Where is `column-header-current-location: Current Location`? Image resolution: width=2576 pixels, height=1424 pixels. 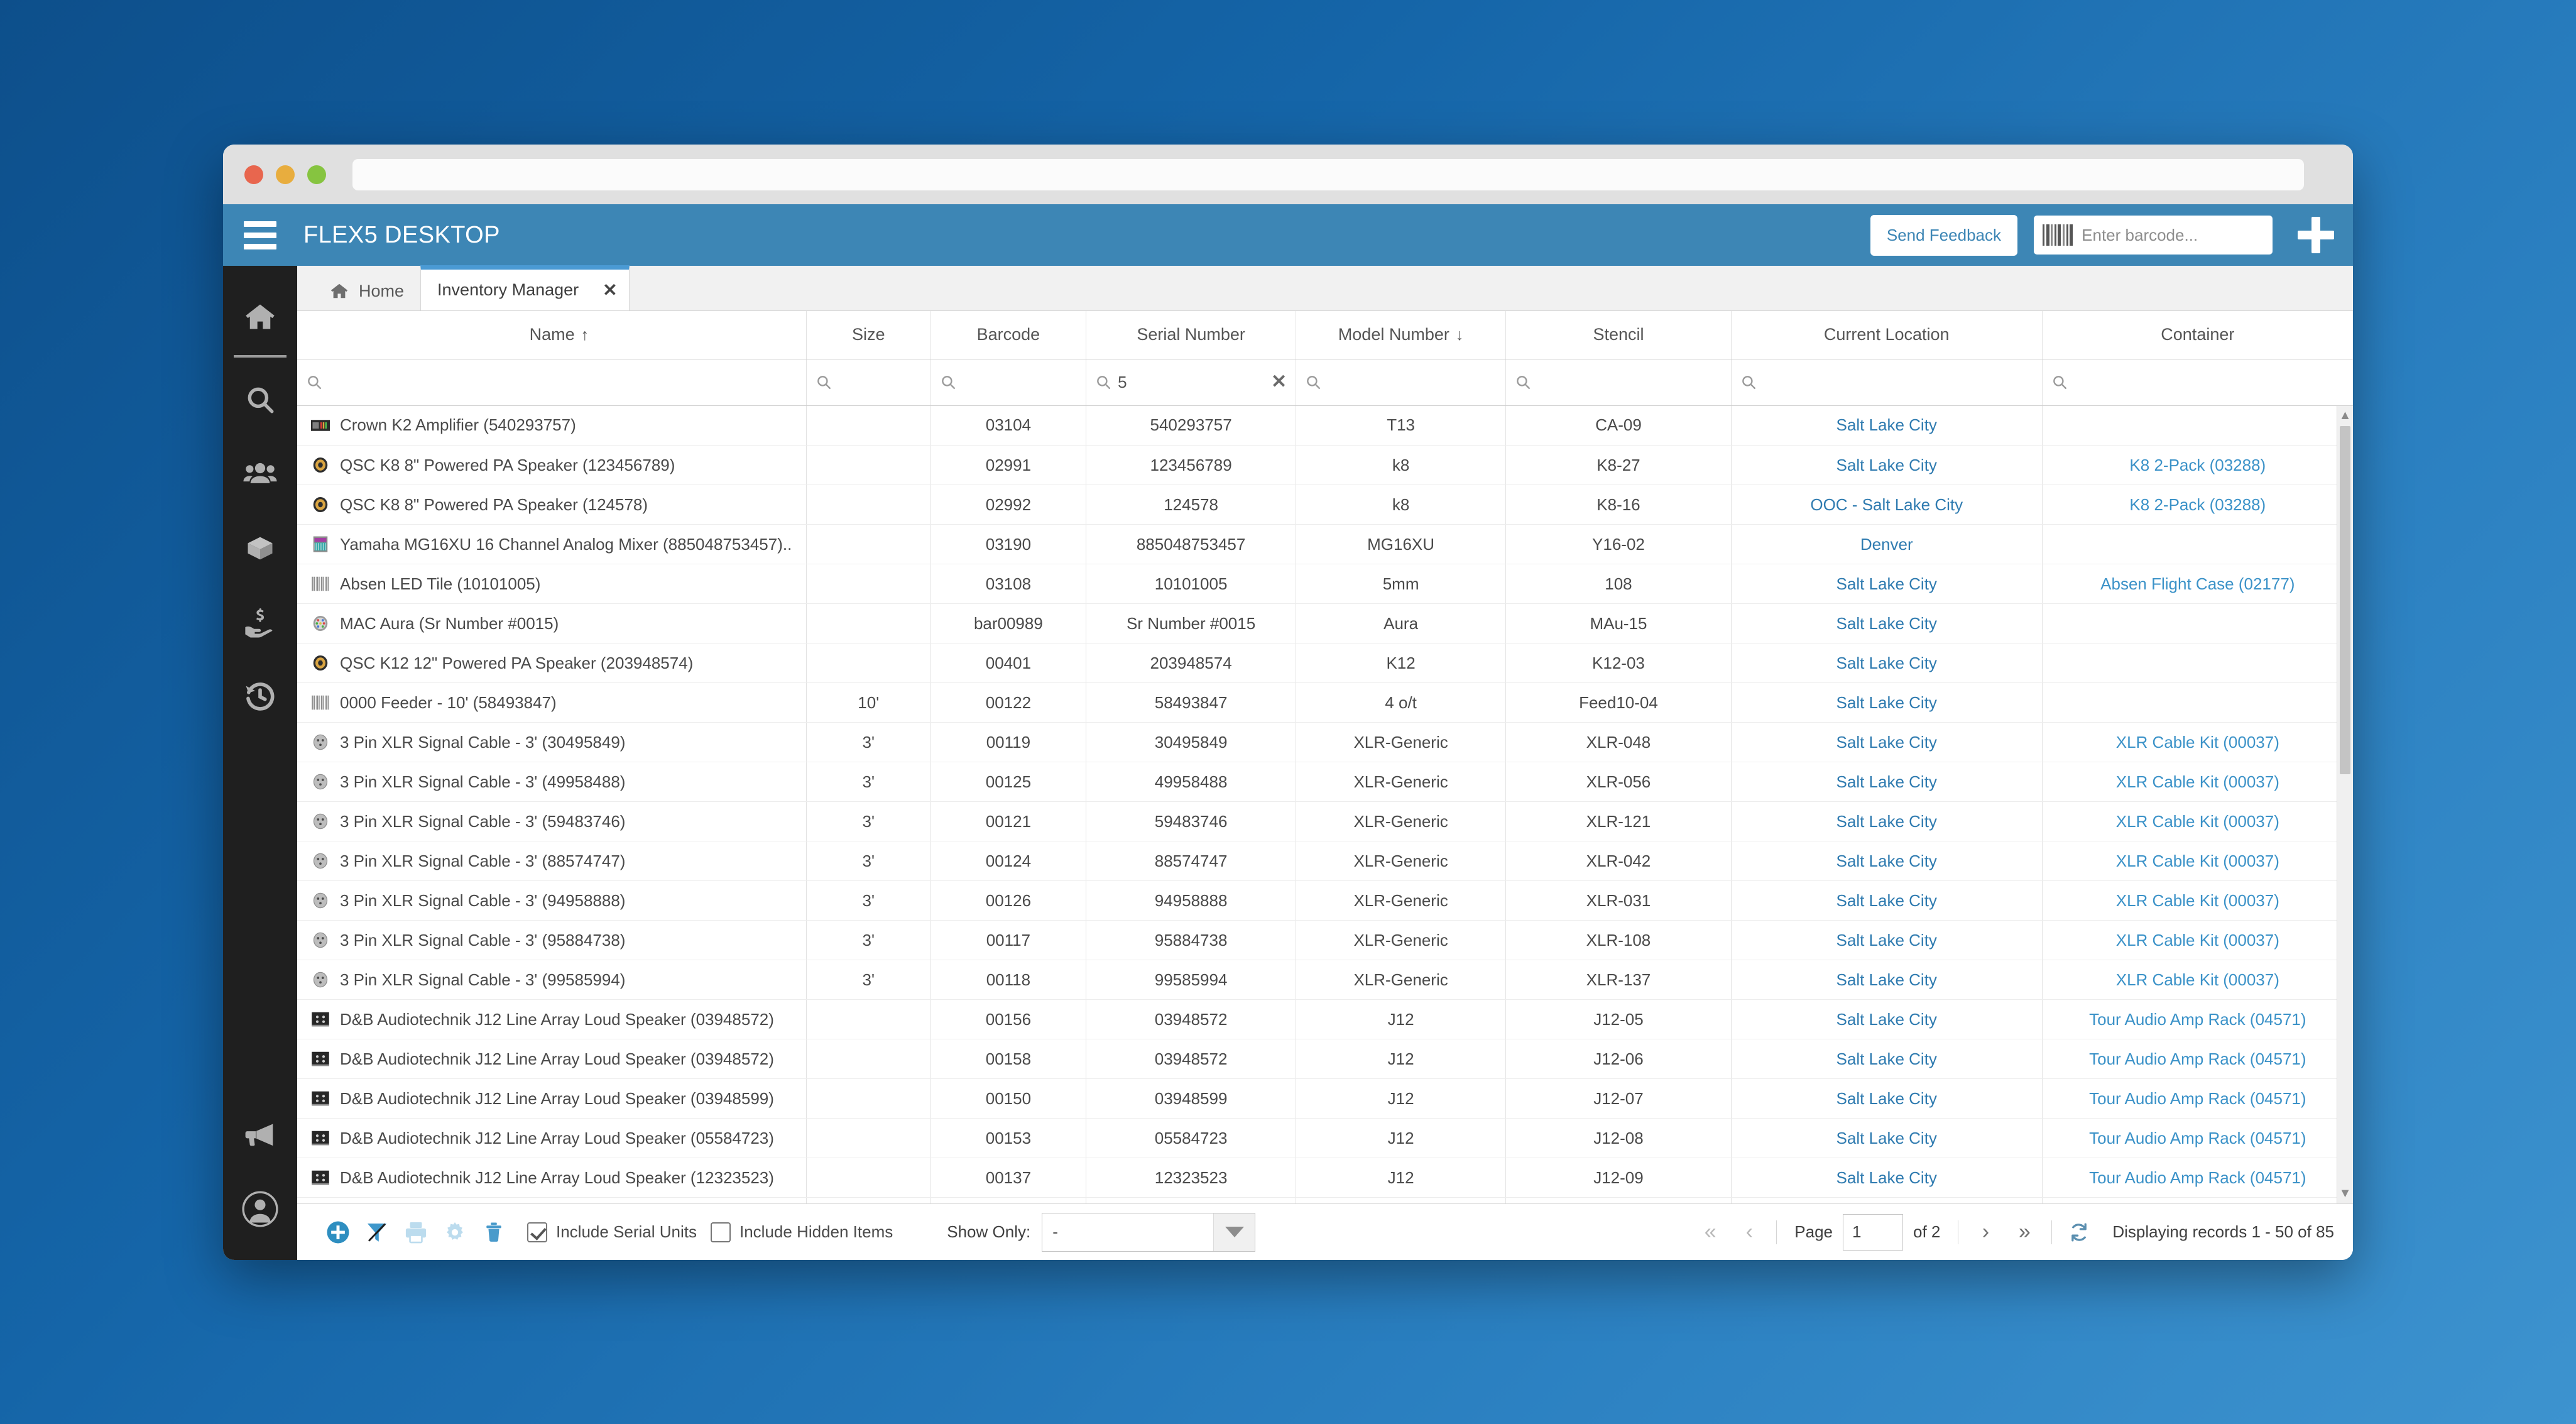 column-header-current-location: Current Location is located at coordinates (1887, 335).